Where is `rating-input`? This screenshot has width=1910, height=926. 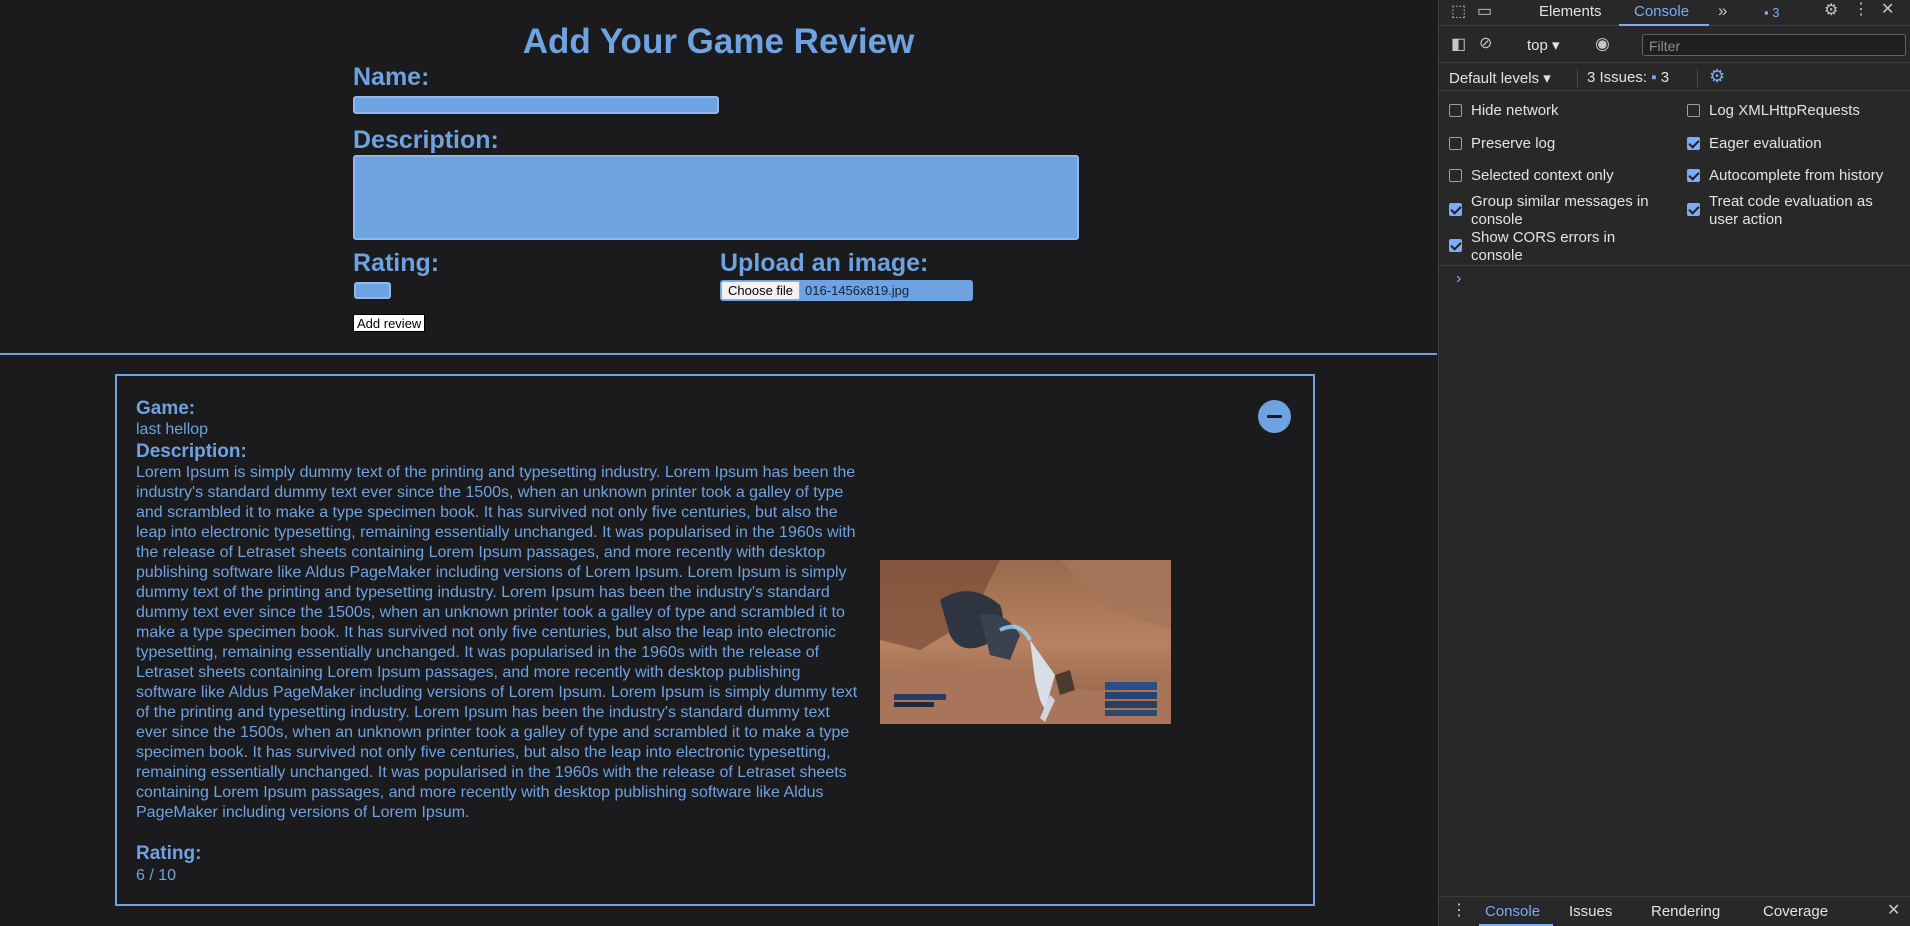 rating-input is located at coordinates (372, 290).